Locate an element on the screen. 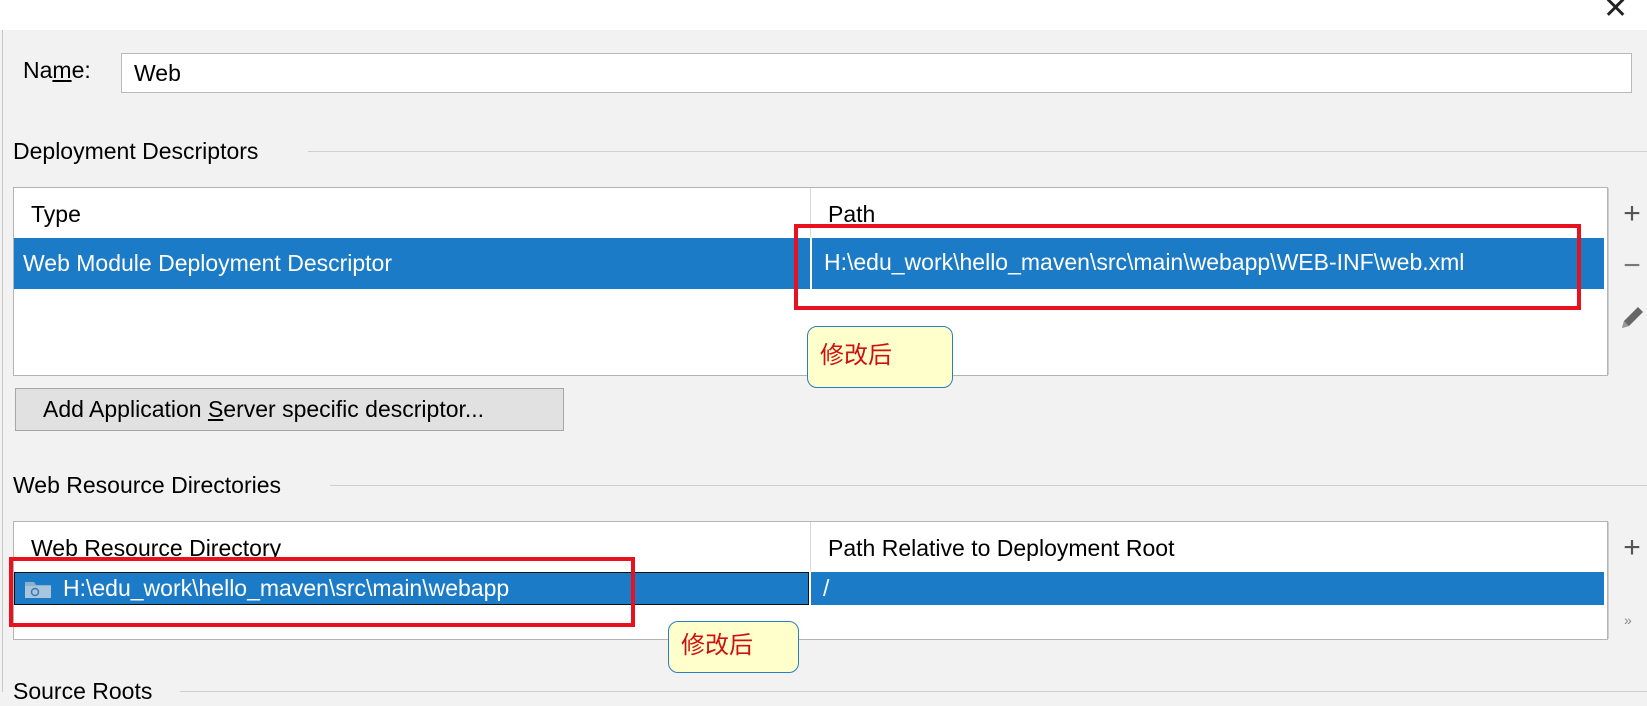 The width and height of the screenshot is (1647, 706). row-directory-text: H:\edu_work\hello_maven\src\main\webapp is located at coordinates (286, 588).